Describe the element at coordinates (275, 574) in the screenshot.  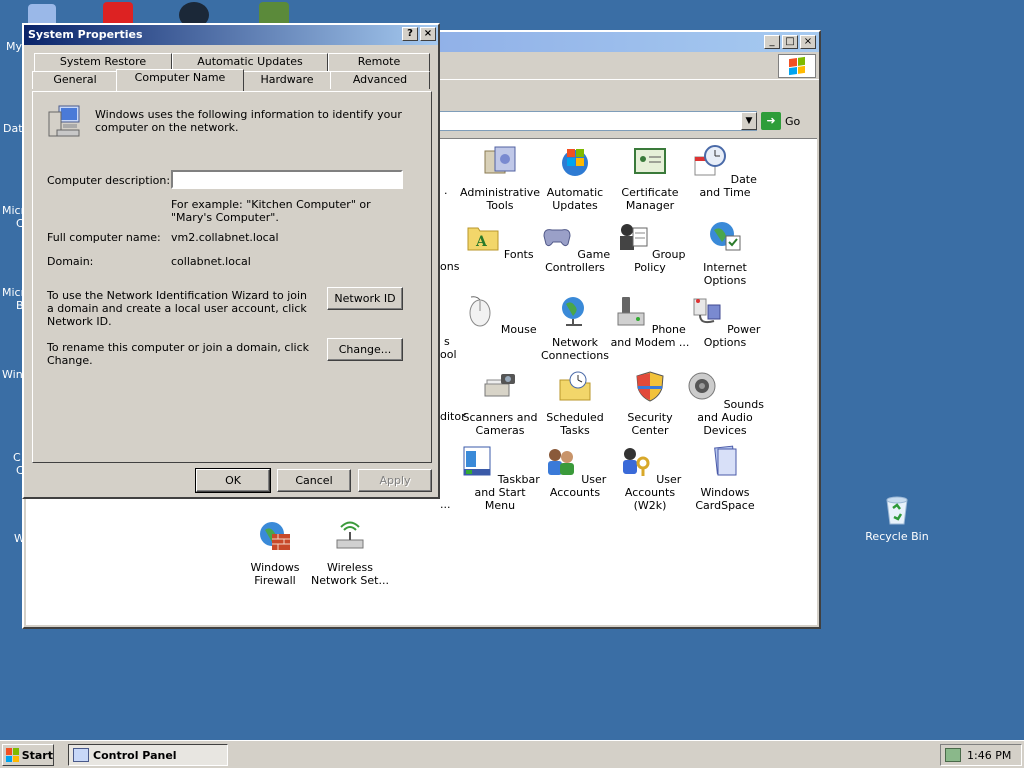
I see `cp-item-label: Windows Firewall` at that location.